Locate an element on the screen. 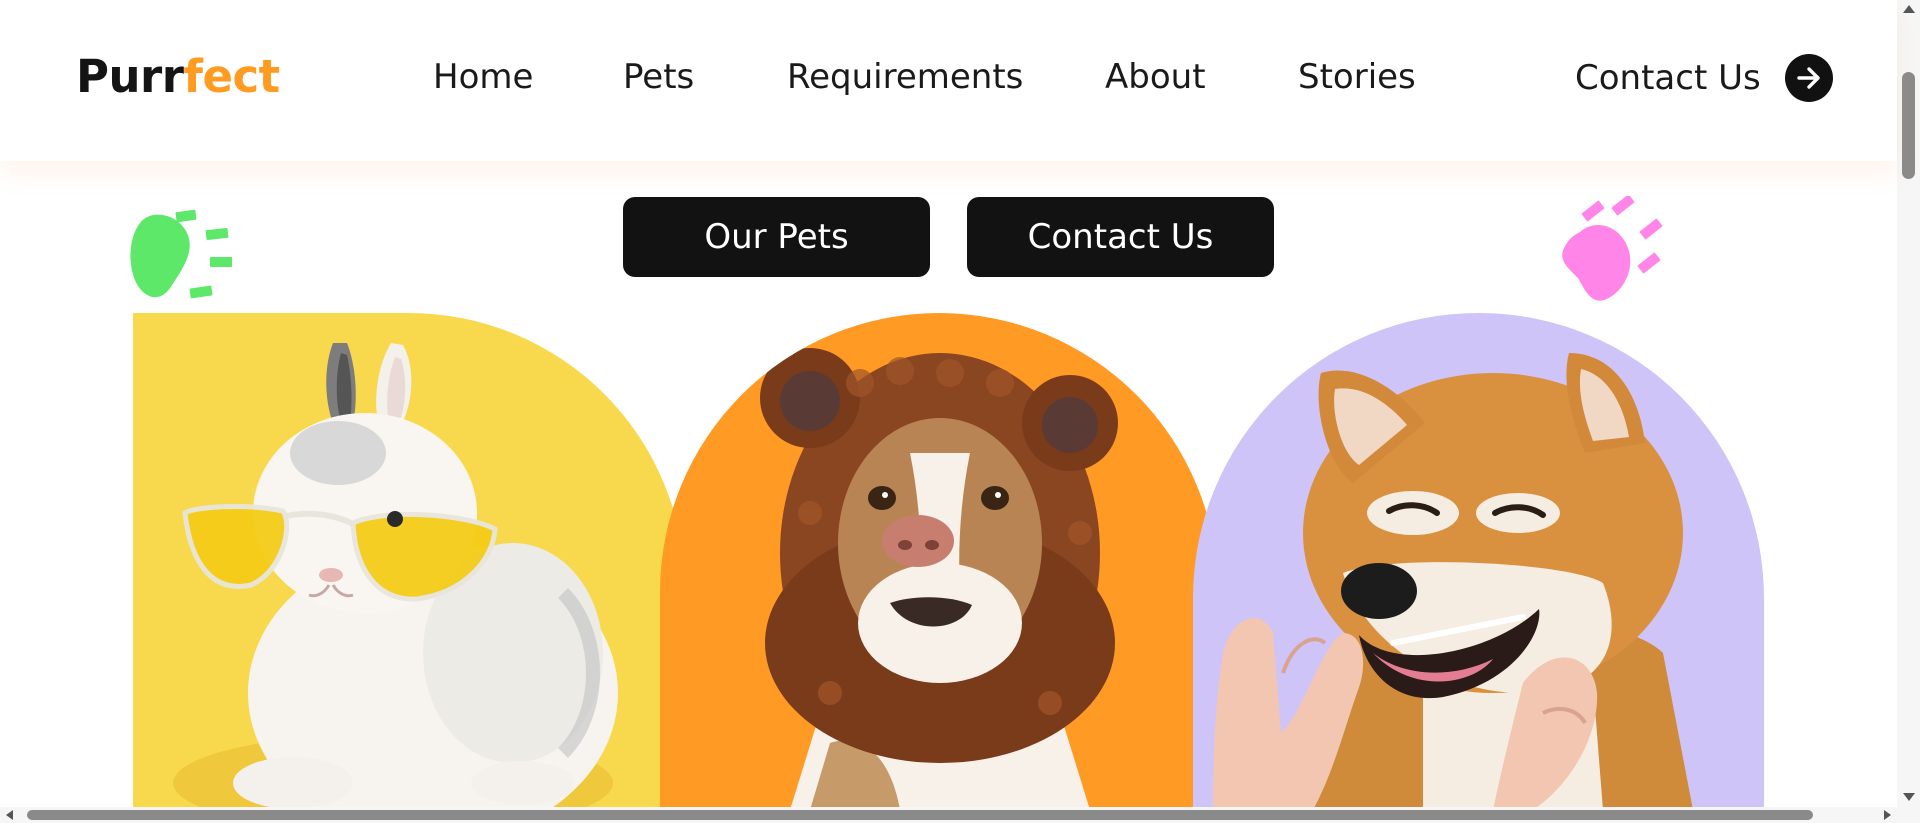 The image size is (1920, 823). rabbit-illustration is located at coordinates (395, 576).